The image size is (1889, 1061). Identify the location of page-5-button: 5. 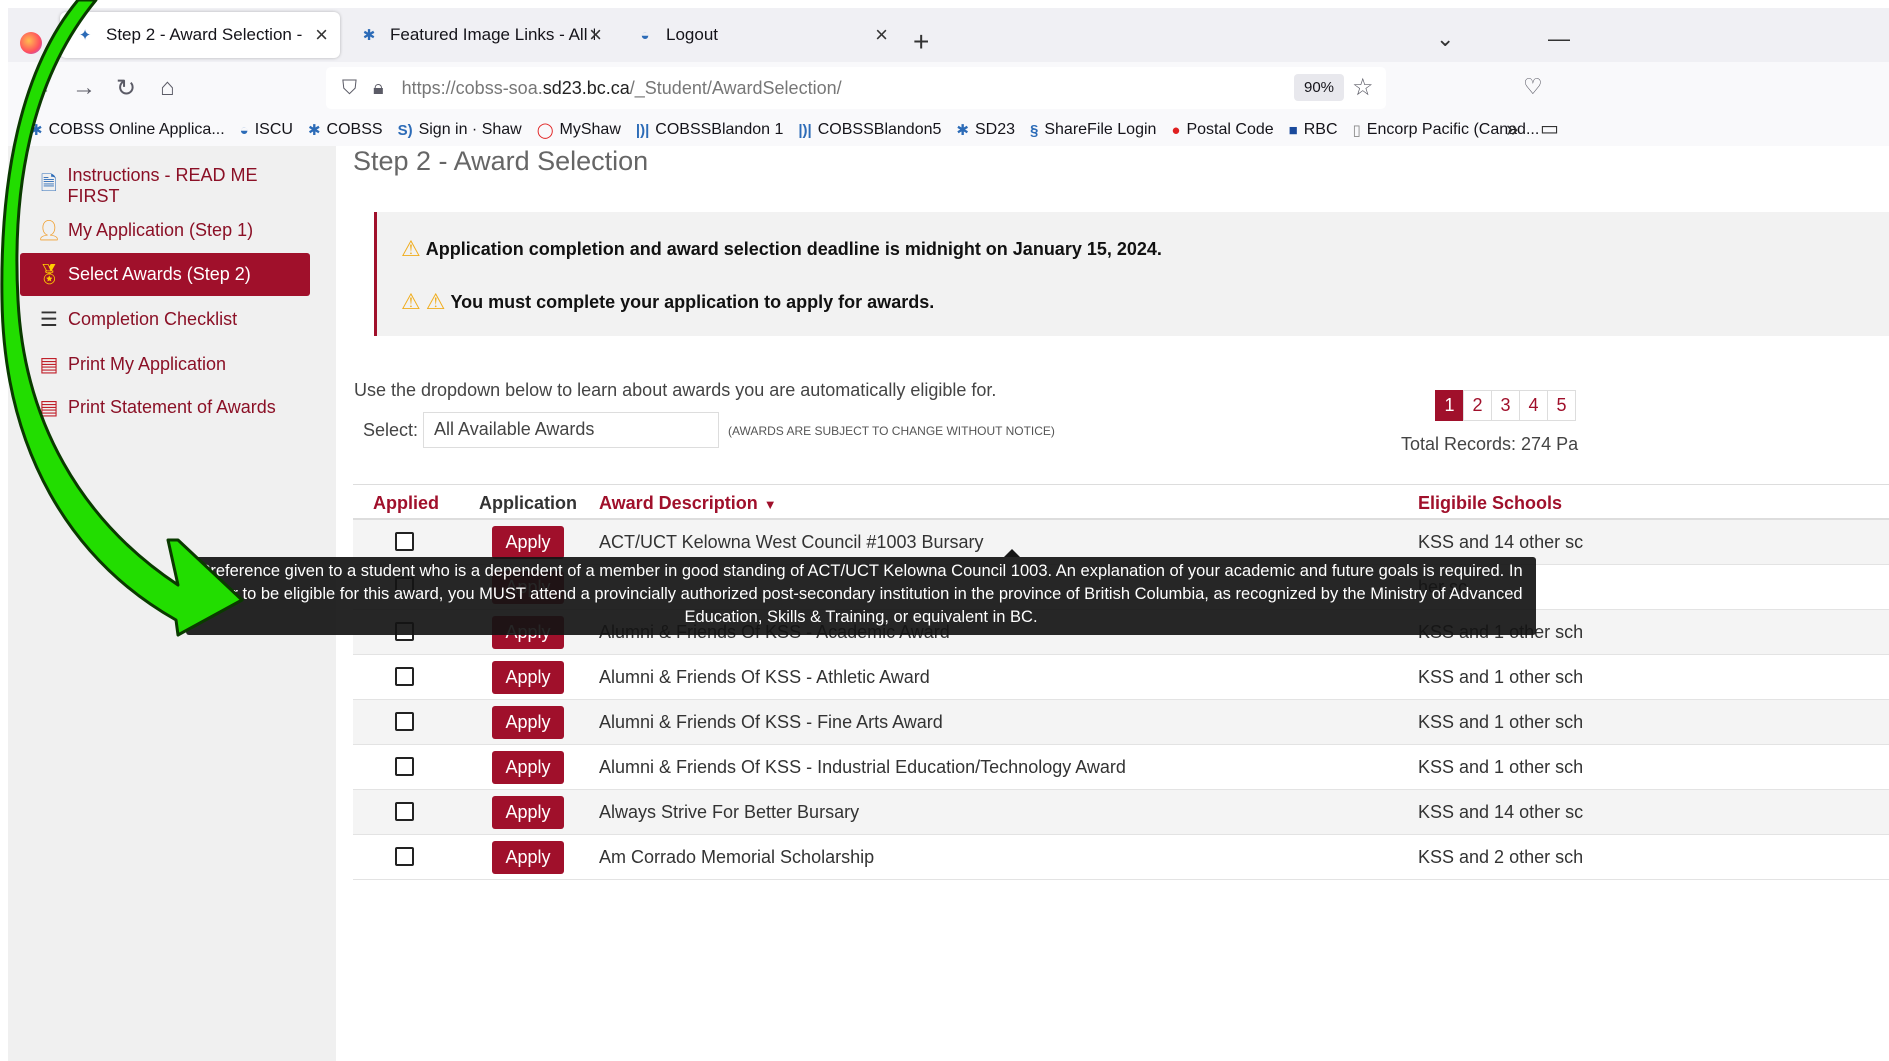
(1561, 405).